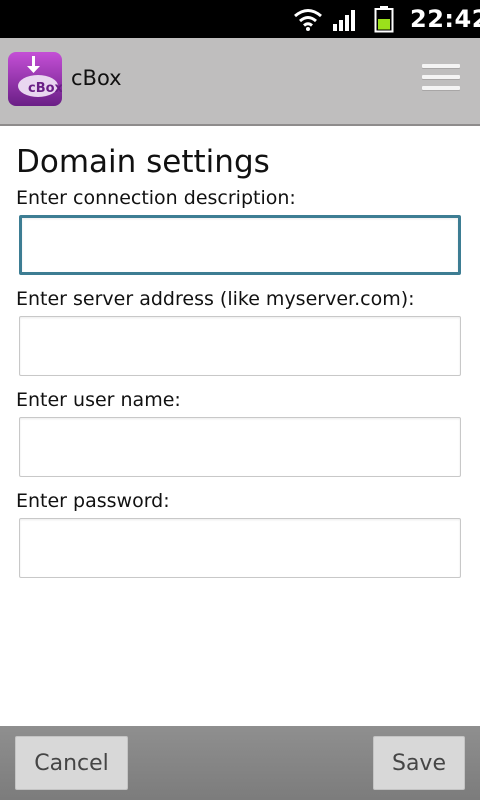  What do you see at coordinates (240, 346) in the screenshot?
I see `server-address-input` at bounding box center [240, 346].